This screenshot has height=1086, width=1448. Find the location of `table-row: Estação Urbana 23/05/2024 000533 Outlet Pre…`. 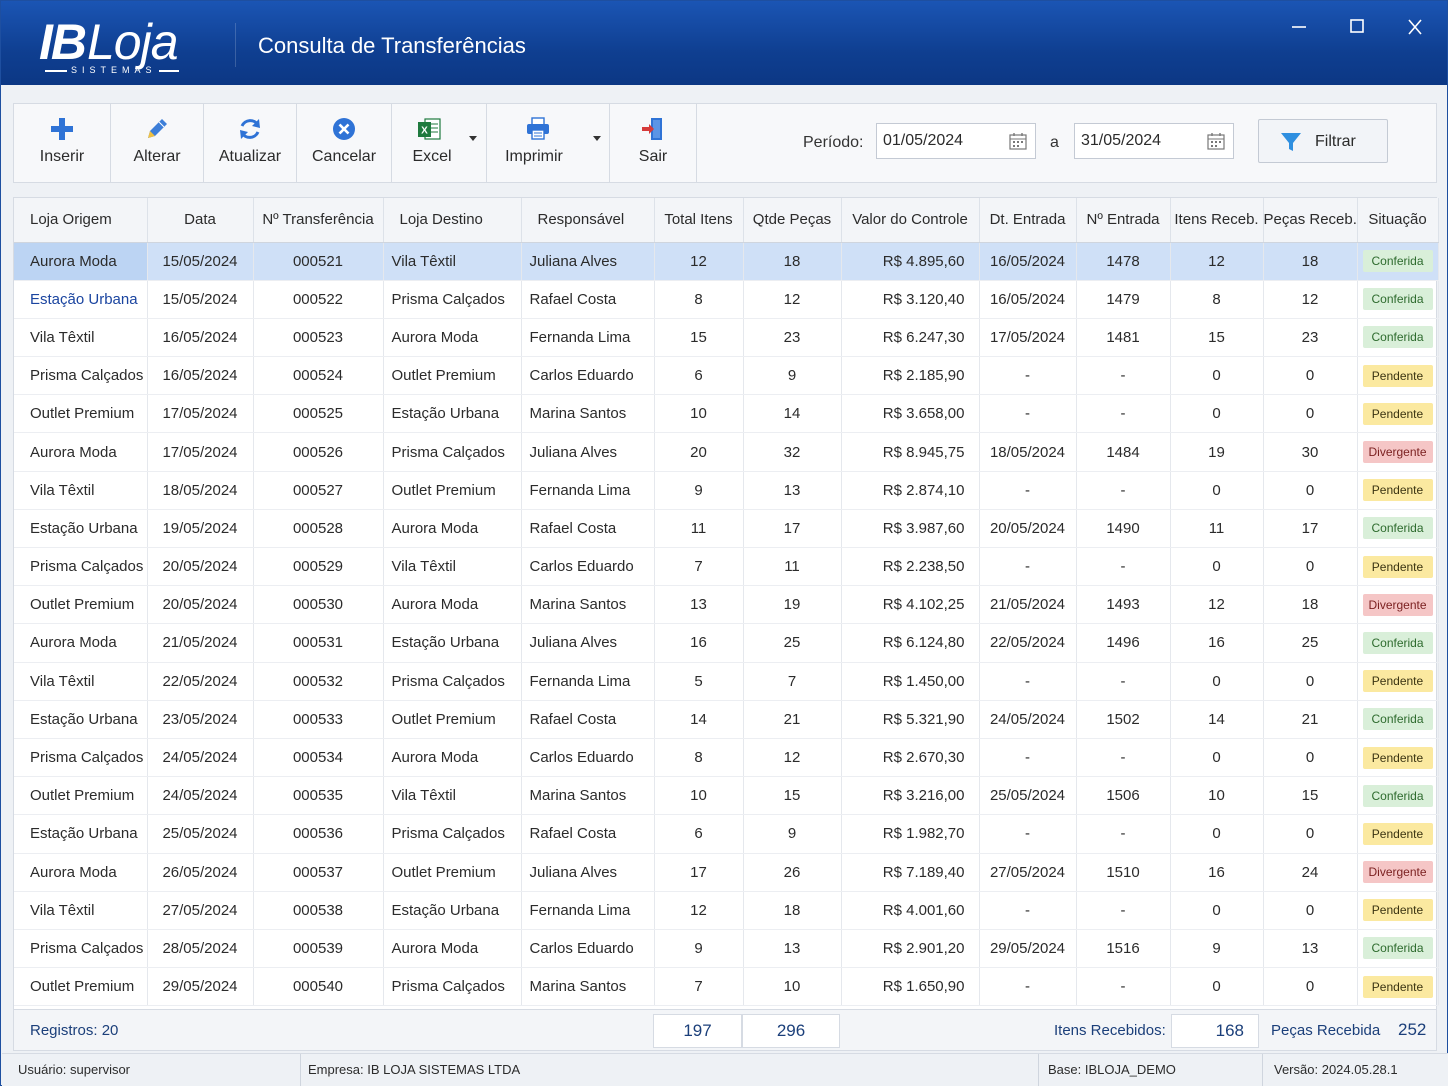

table-row: Estação Urbana 23/05/2024 000533 Outlet Pre… is located at coordinates (726, 719).